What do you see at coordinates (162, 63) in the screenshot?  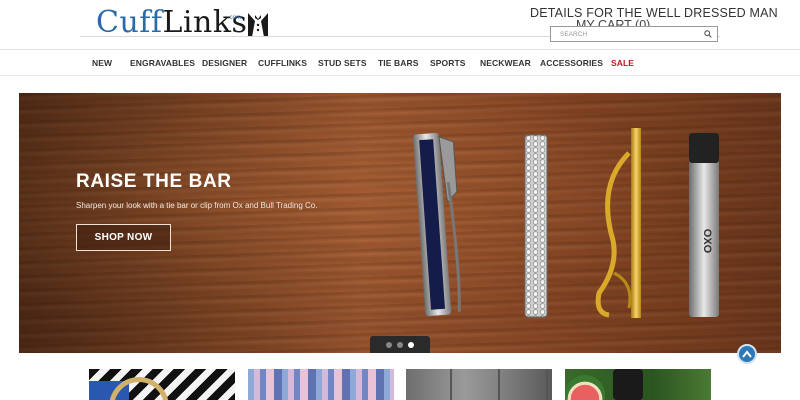 I see `nav-item-engravables: ENGRAVABLES` at bounding box center [162, 63].